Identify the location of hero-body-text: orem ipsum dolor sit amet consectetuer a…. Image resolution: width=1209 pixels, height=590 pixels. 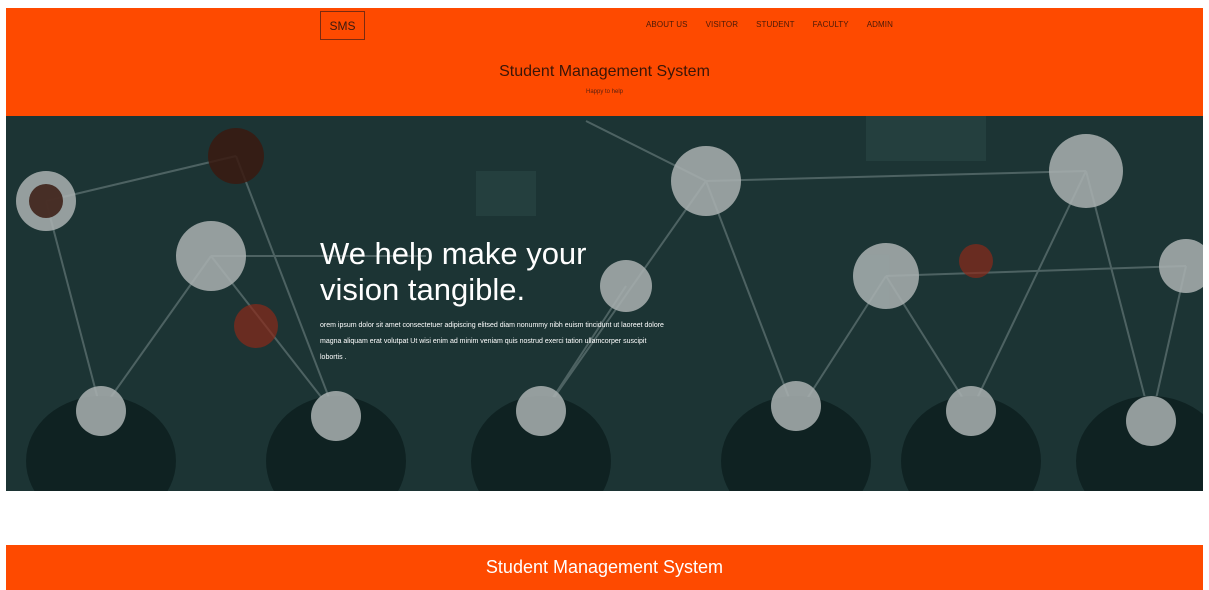
(492, 341).